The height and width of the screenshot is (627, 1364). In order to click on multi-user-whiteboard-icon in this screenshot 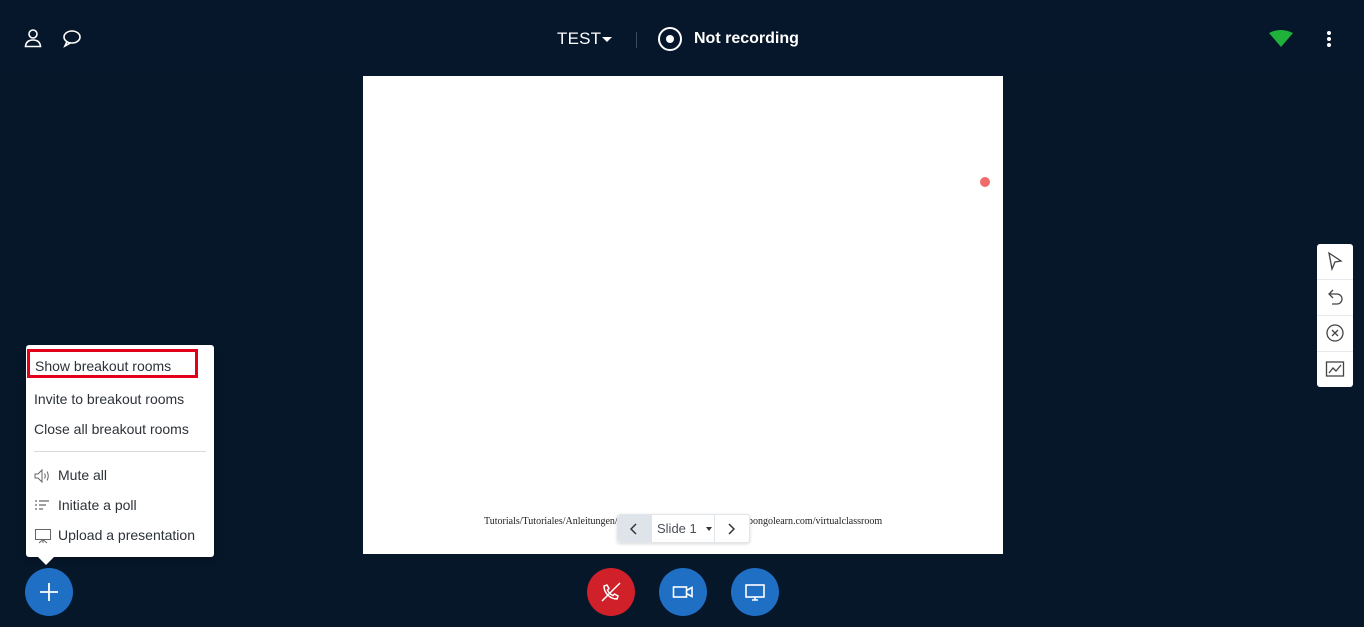, I will do `click(1335, 369)`.